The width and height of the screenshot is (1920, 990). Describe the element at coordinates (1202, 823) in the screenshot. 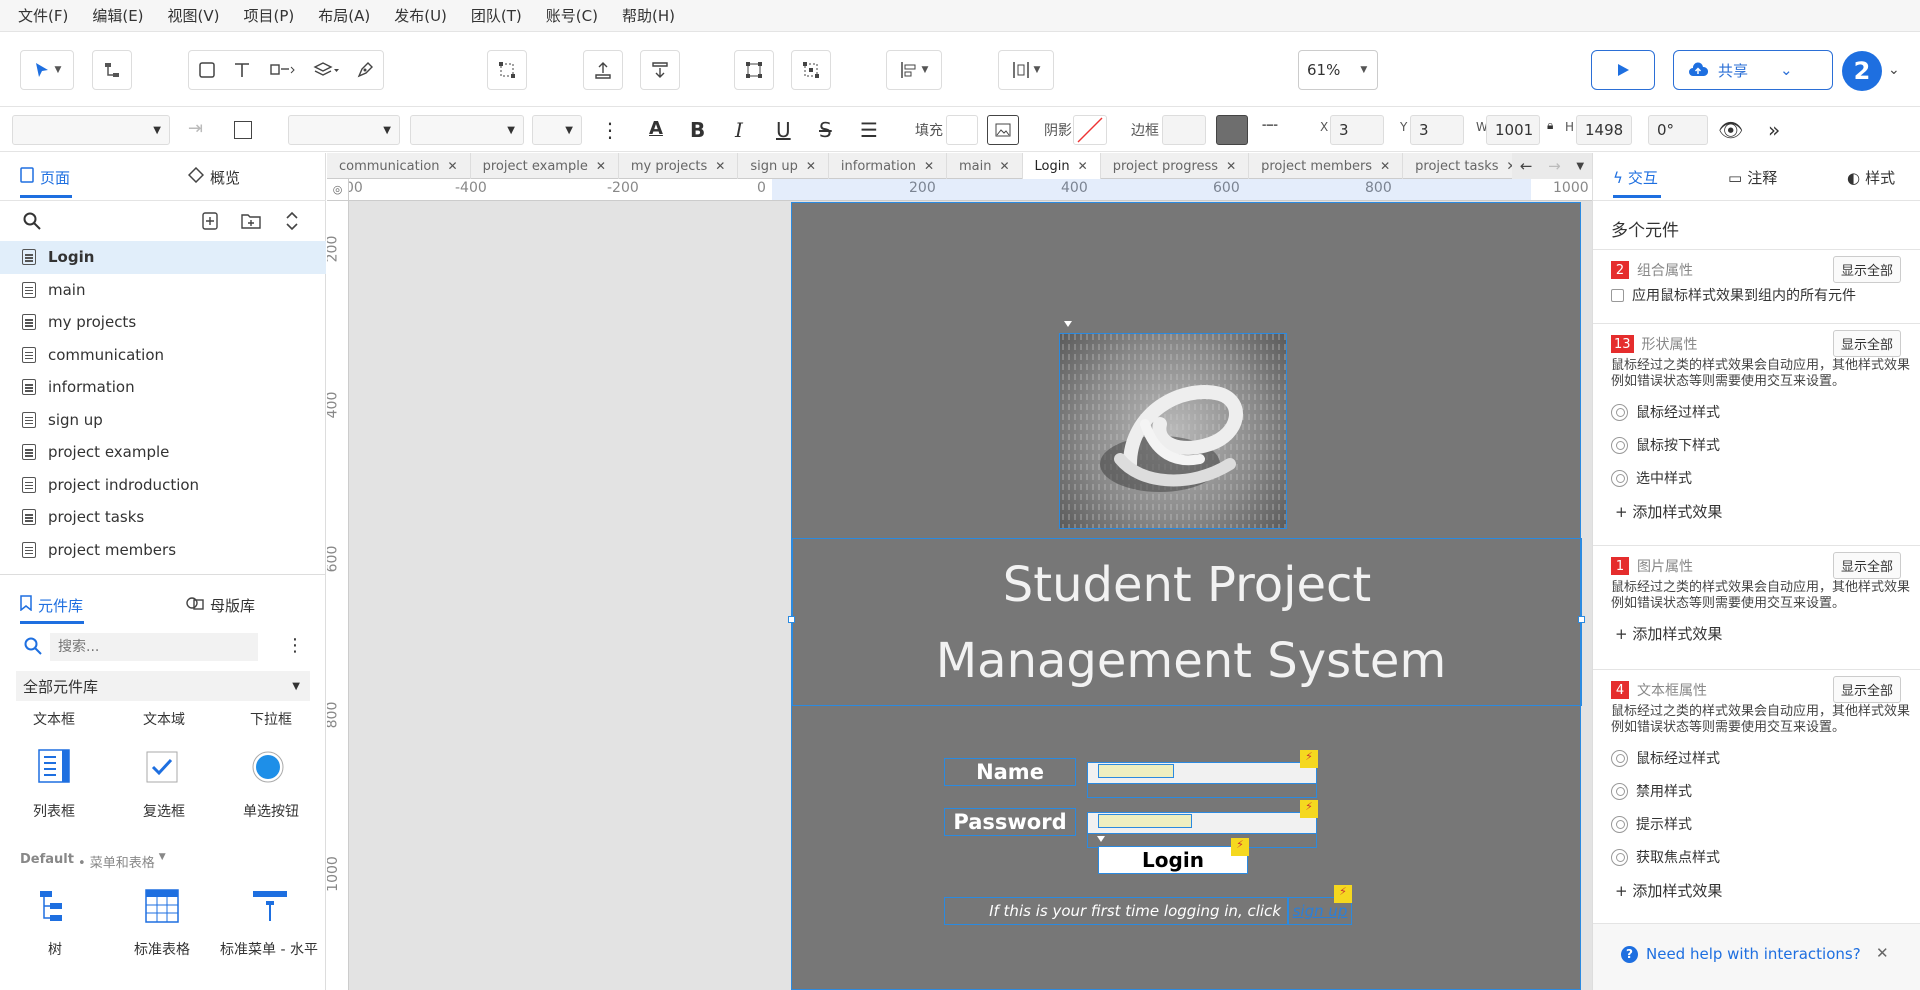

I see `password-input` at that location.